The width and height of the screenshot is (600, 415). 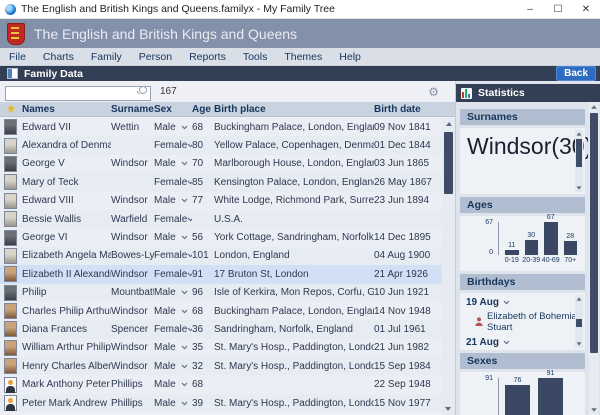 What do you see at coordinates (228, 219) in the screenshot?
I see `birth-place-cell: U.S.A.` at bounding box center [228, 219].